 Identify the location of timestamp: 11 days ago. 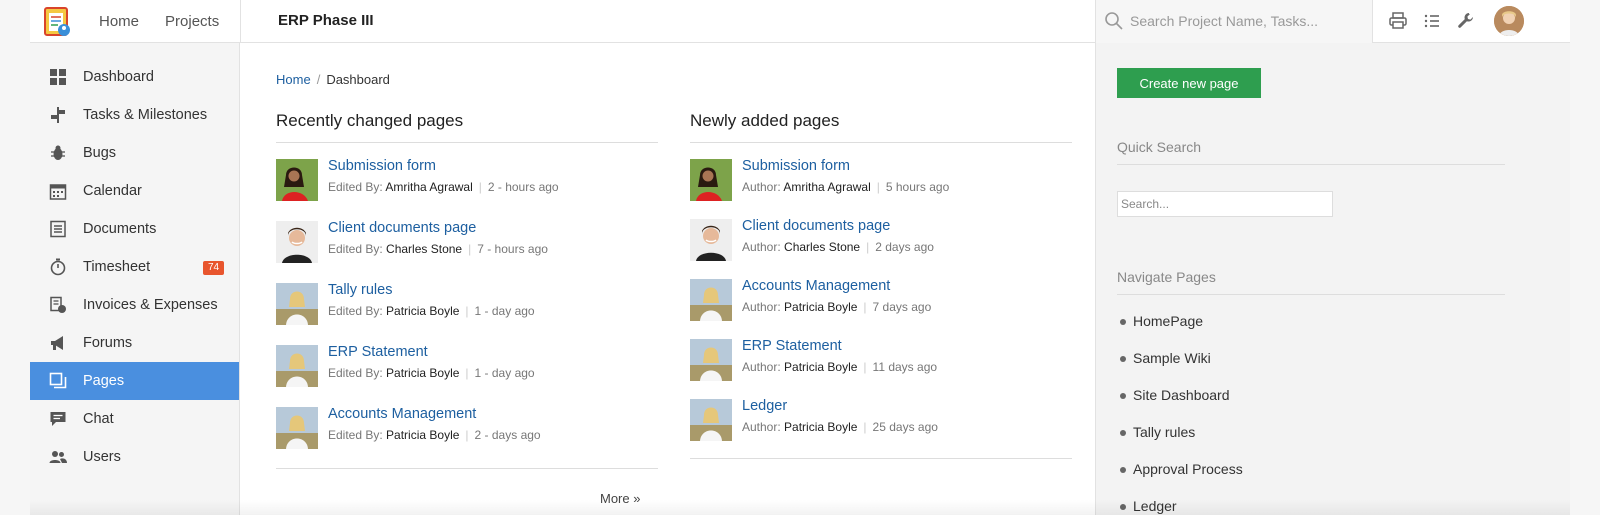
(905, 367).